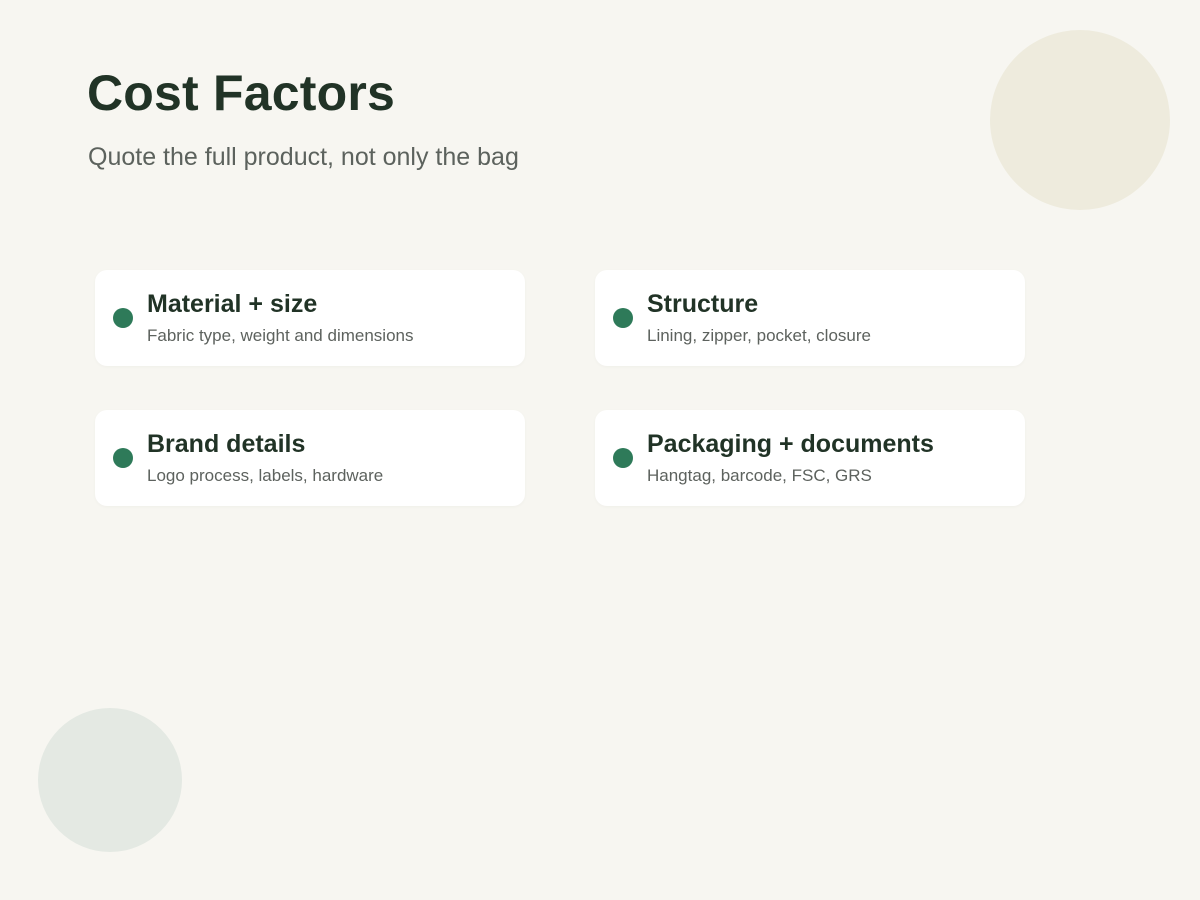 The width and height of the screenshot is (1200, 900). What do you see at coordinates (241, 93) in the screenshot?
I see `page-title: Cost Factors` at bounding box center [241, 93].